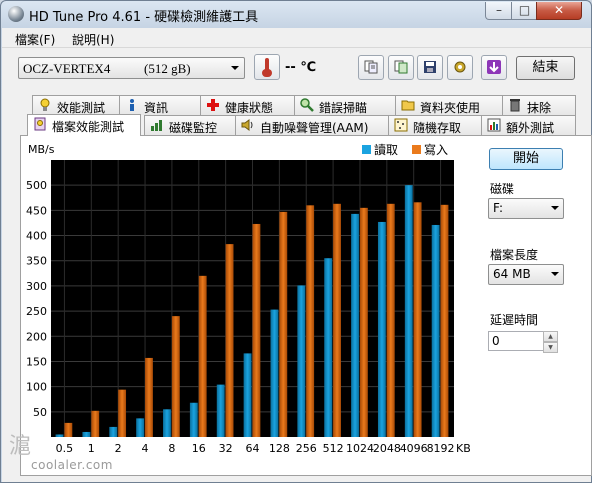 The height and width of the screenshot is (483, 592). I want to click on tab-label: 檔案效能測試, so click(88, 127).